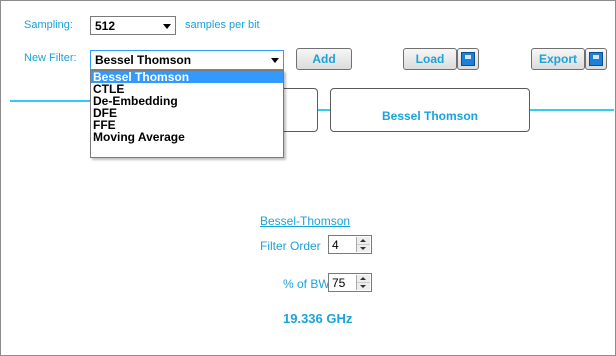  I want to click on dropdown-option-dfe: DFE, so click(187, 113).